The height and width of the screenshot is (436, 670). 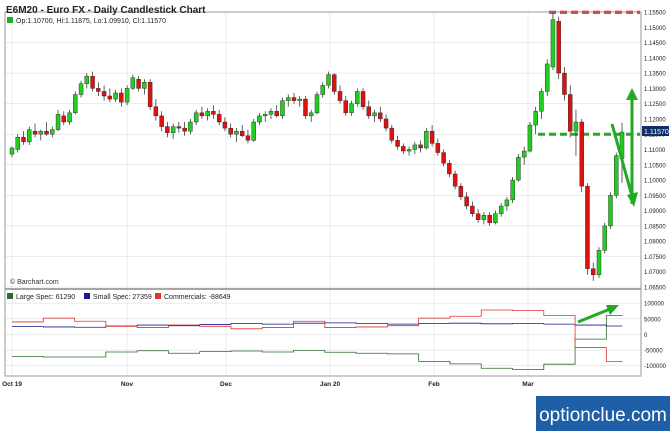 I want to click on x-tick-label: Jan 20, so click(x=330, y=384).